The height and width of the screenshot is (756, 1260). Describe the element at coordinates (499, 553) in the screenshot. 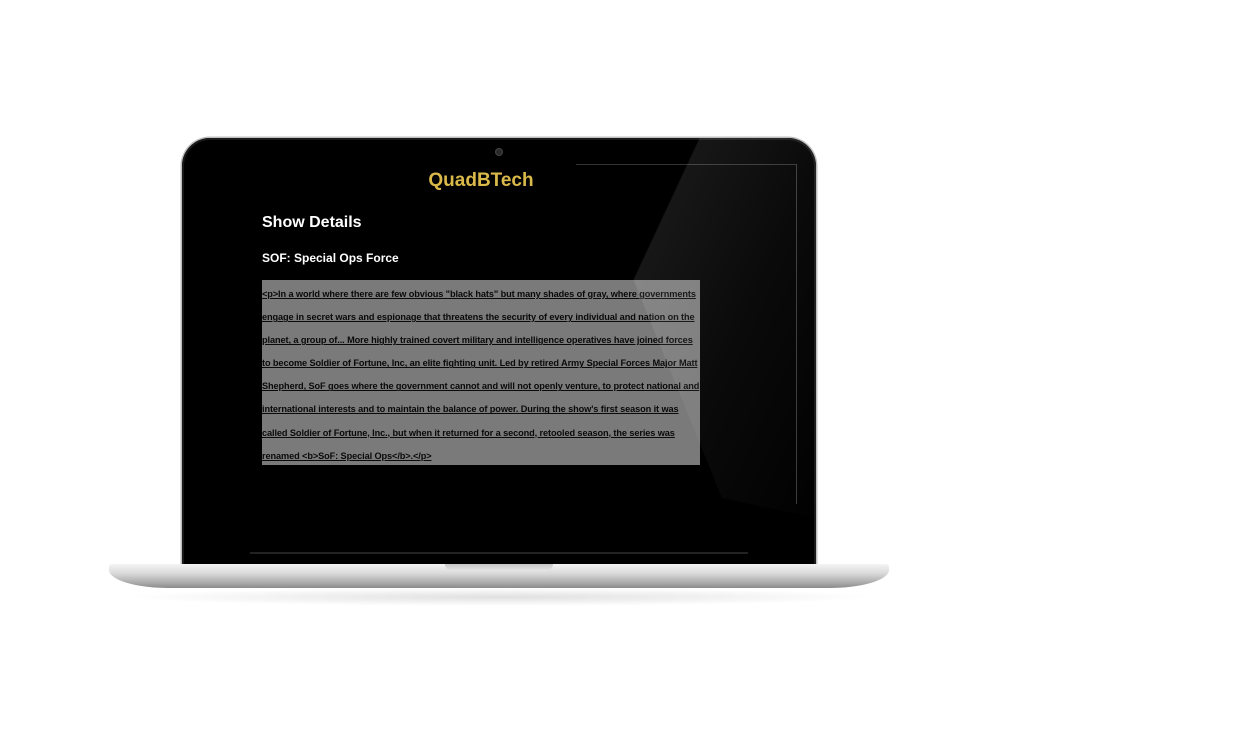

I see `bezel-bottom-line` at that location.